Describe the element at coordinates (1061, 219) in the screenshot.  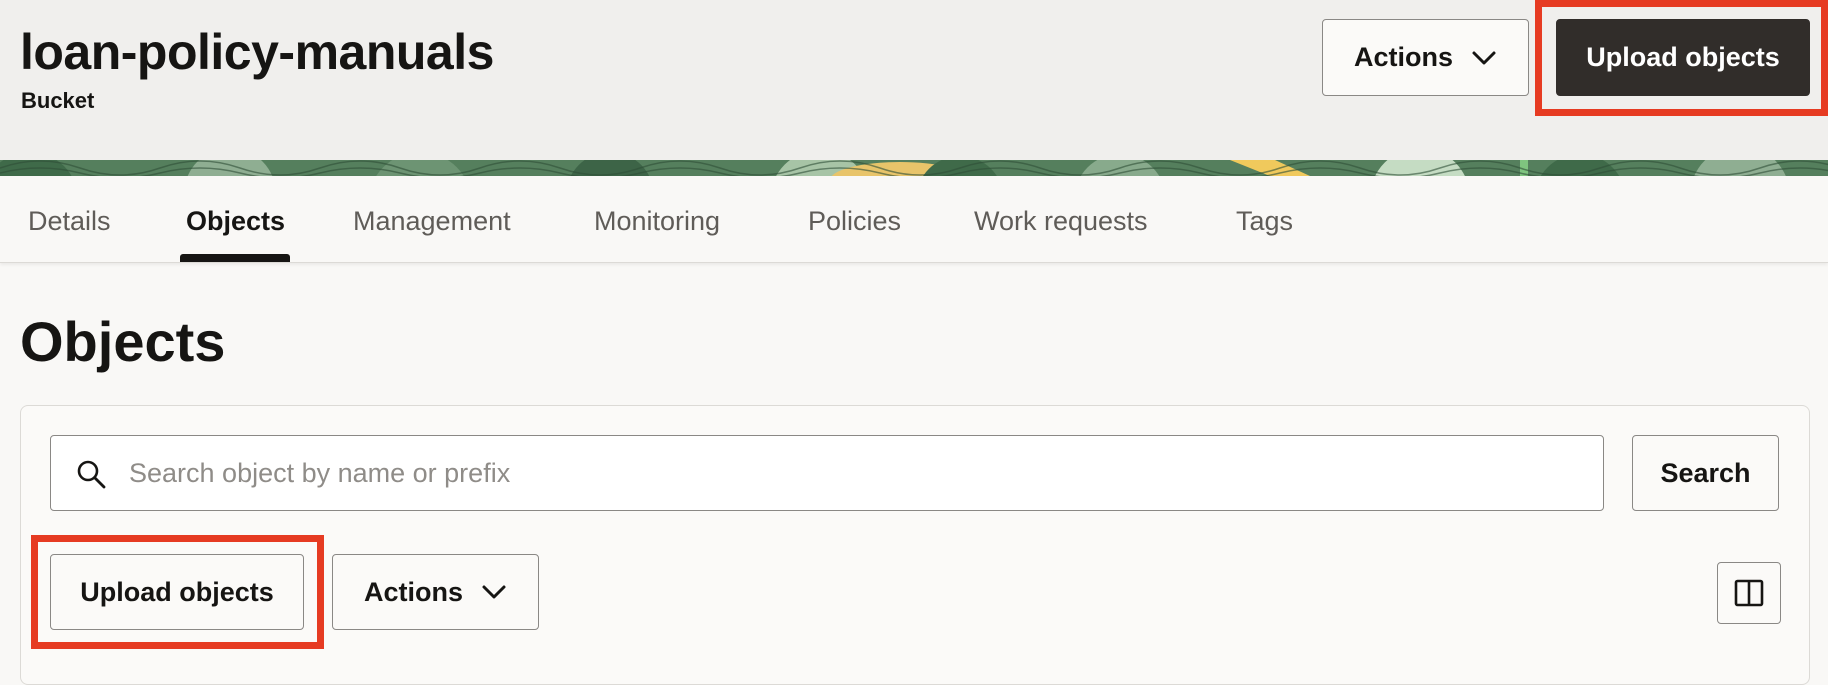
I see `tab-work-requests: Work requests` at that location.